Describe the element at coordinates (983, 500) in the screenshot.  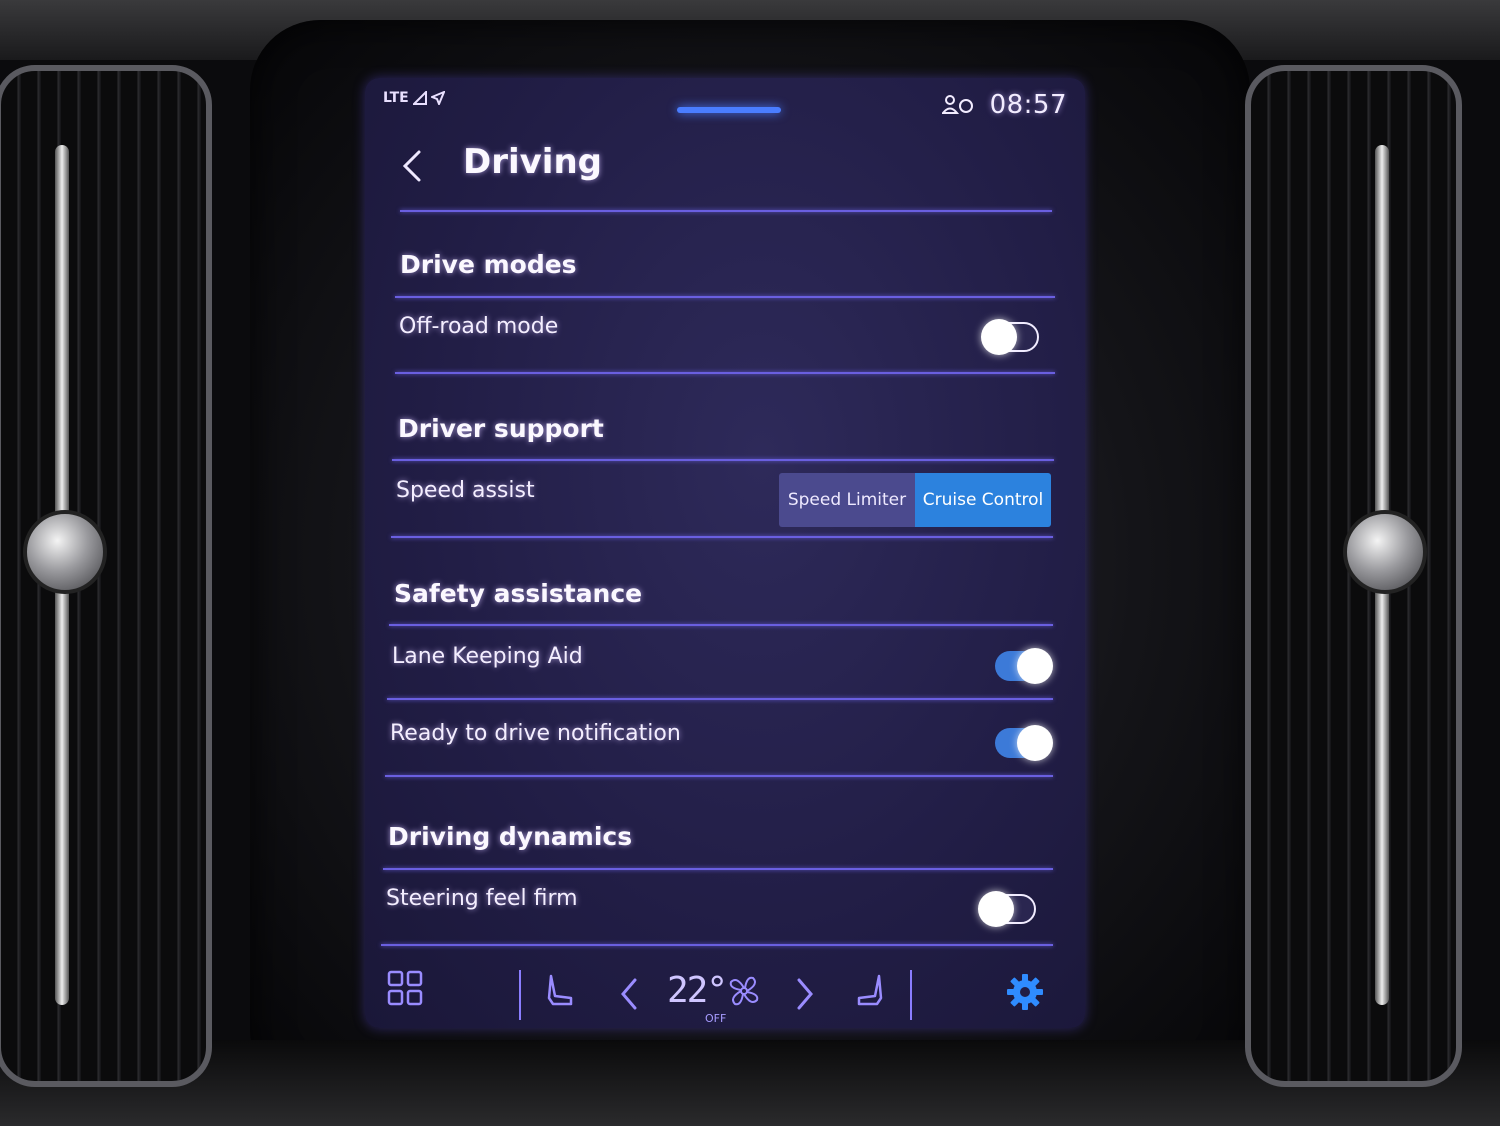
I see `cruise-control-option: Cruise Control` at that location.